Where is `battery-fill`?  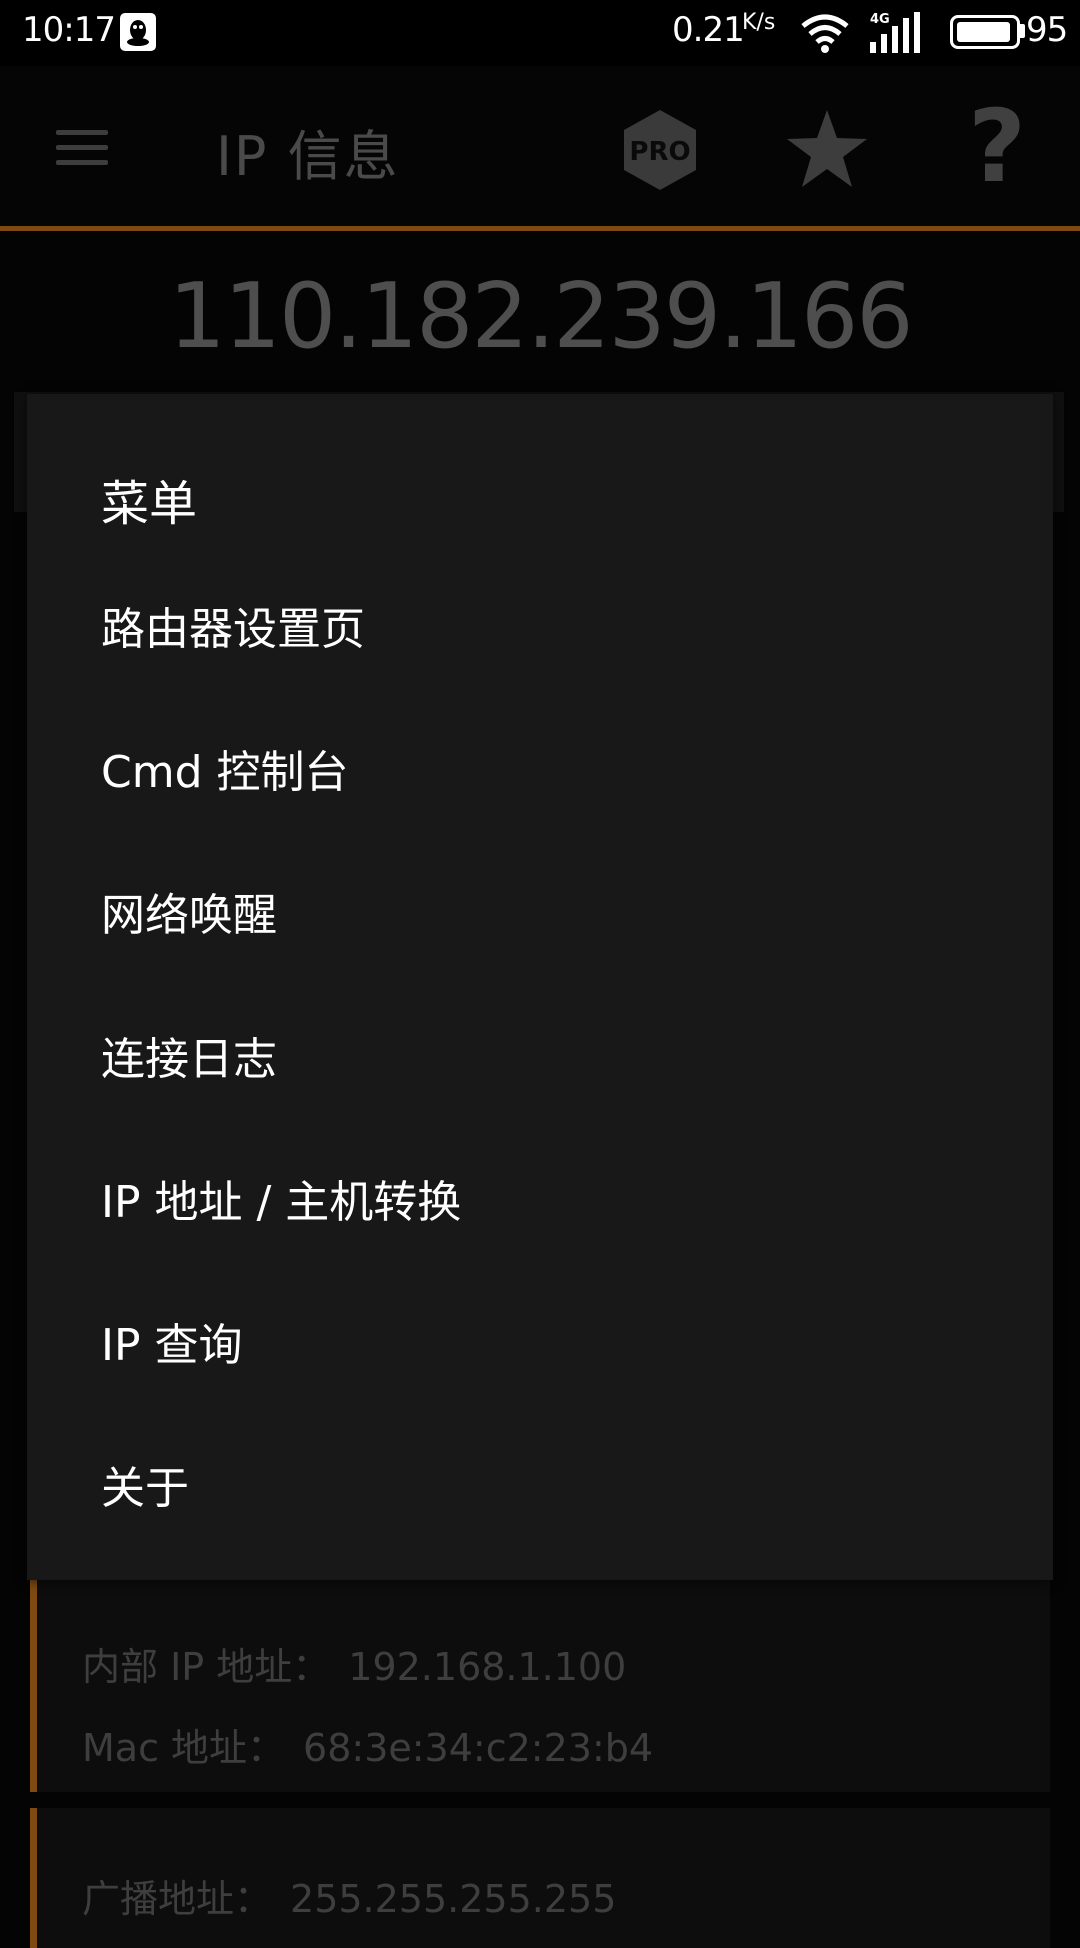 battery-fill is located at coordinates (984, 32).